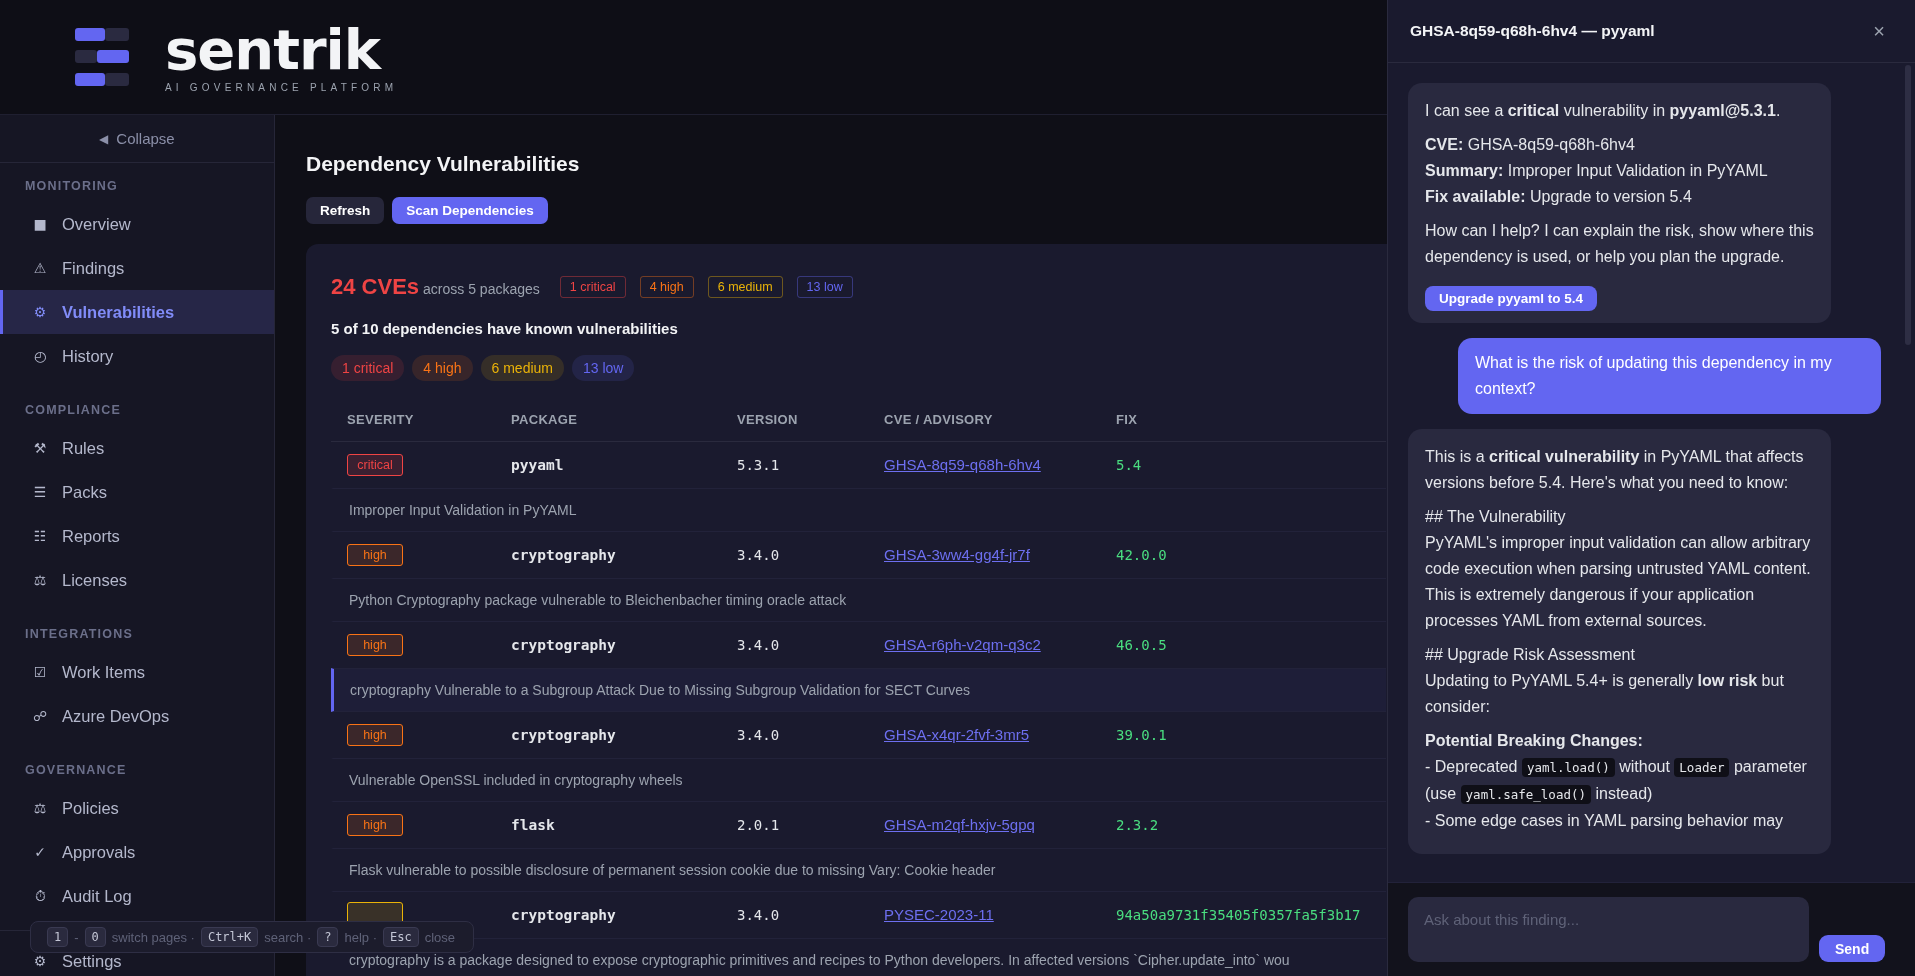 Image resolution: width=1915 pixels, height=976 pixels. What do you see at coordinates (328, 937) in the screenshot?
I see `key-cap: ?` at bounding box center [328, 937].